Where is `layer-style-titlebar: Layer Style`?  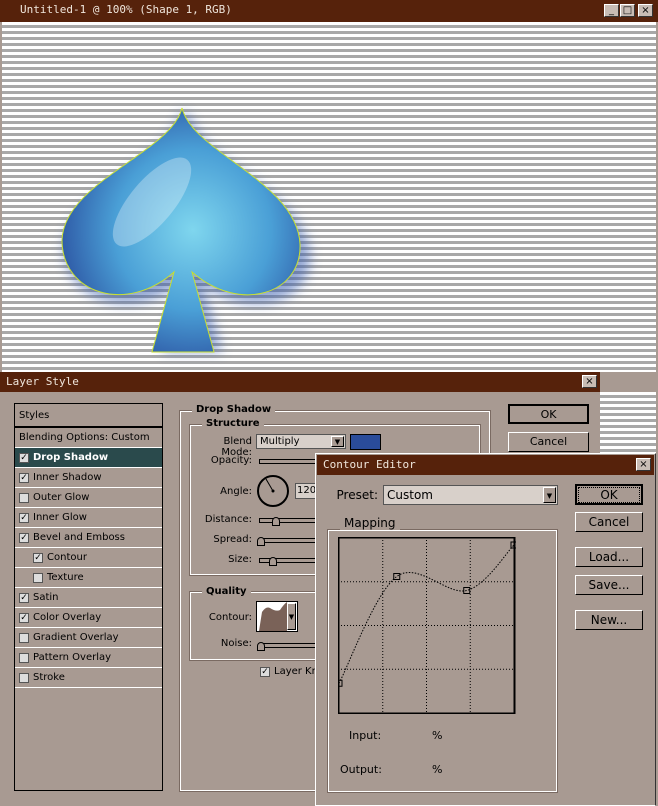 layer-style-titlebar: Layer Style is located at coordinates (300, 382).